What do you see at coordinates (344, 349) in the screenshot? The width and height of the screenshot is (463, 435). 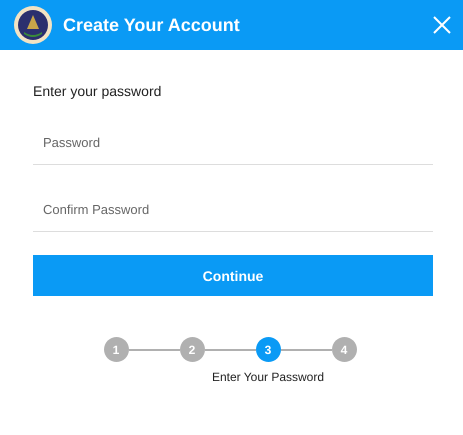 I see `step-indicator: 4` at bounding box center [344, 349].